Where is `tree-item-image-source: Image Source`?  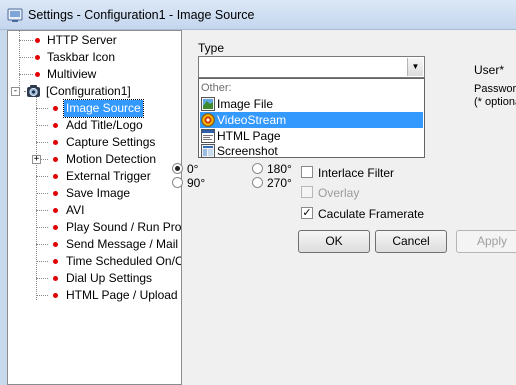 tree-item-image-source: Image Source is located at coordinates (94, 108).